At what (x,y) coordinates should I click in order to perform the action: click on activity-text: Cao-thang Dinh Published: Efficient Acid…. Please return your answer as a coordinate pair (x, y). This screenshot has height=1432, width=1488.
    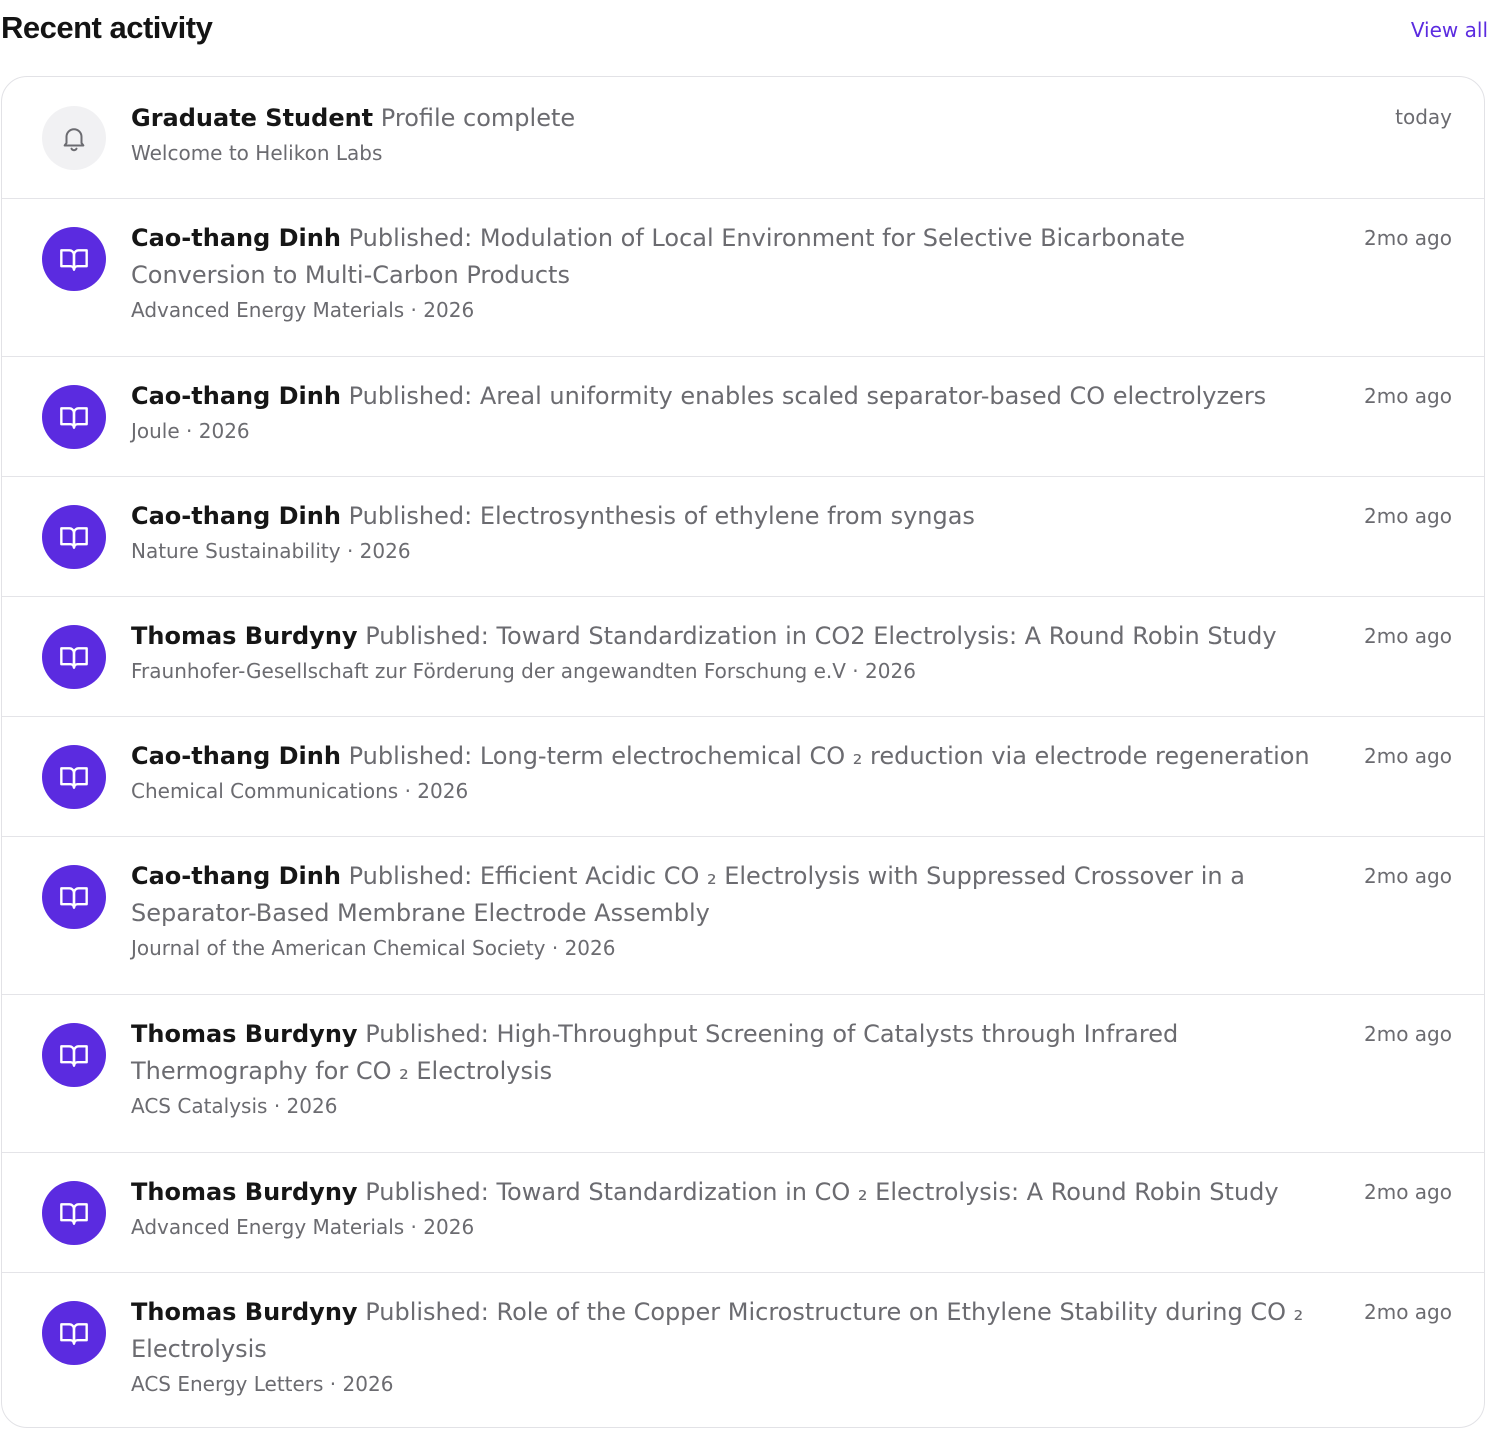
    Looking at the image, I should click on (727, 895).